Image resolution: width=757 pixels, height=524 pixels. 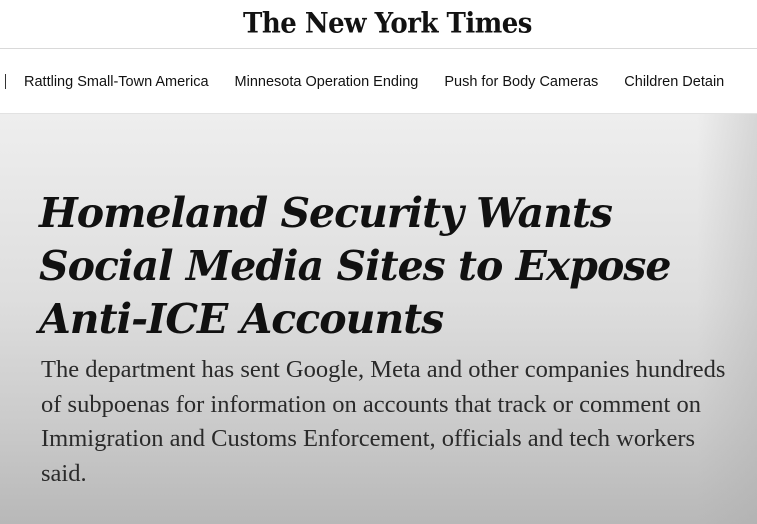 What do you see at coordinates (327, 82) in the screenshot?
I see `topic-link-minnesota-operation-ending: Minnesota Operation Ending` at bounding box center [327, 82].